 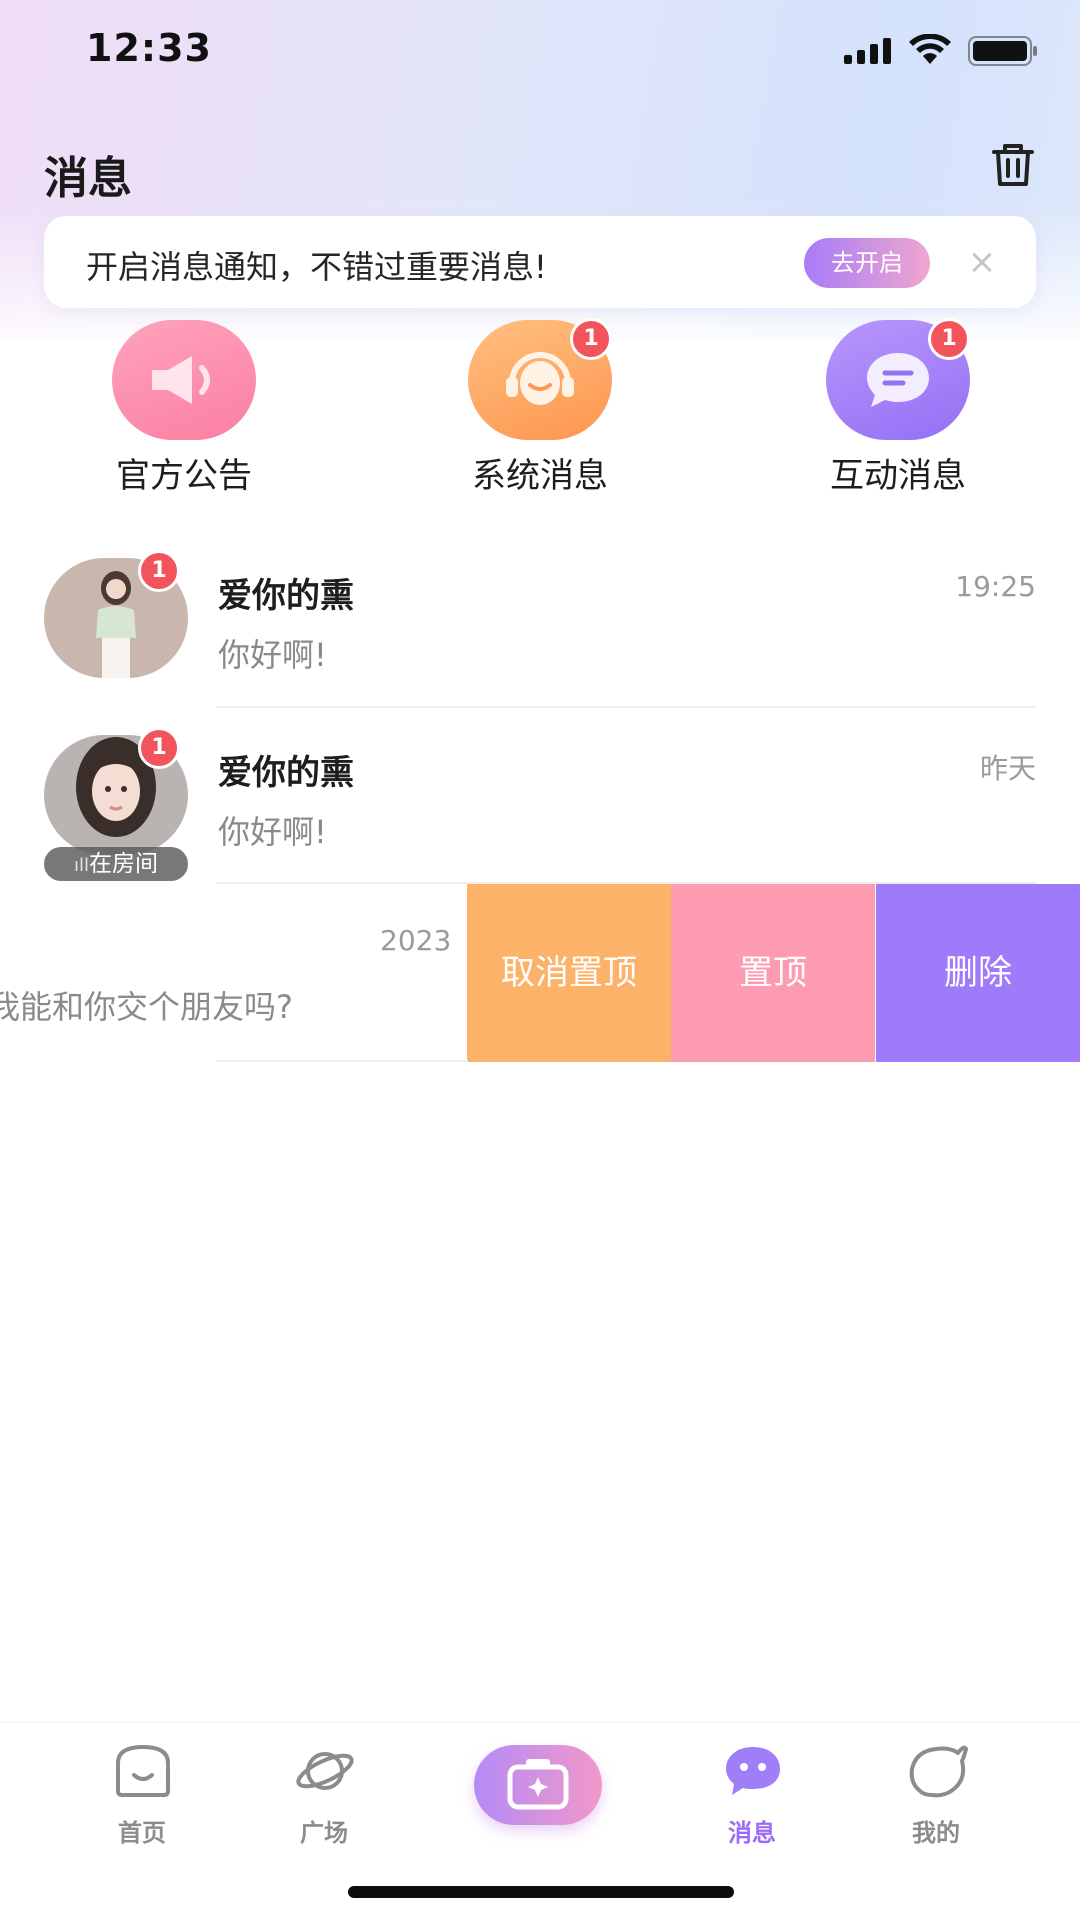 I want to click on pin-button: 置顶, so click(x=773, y=973).